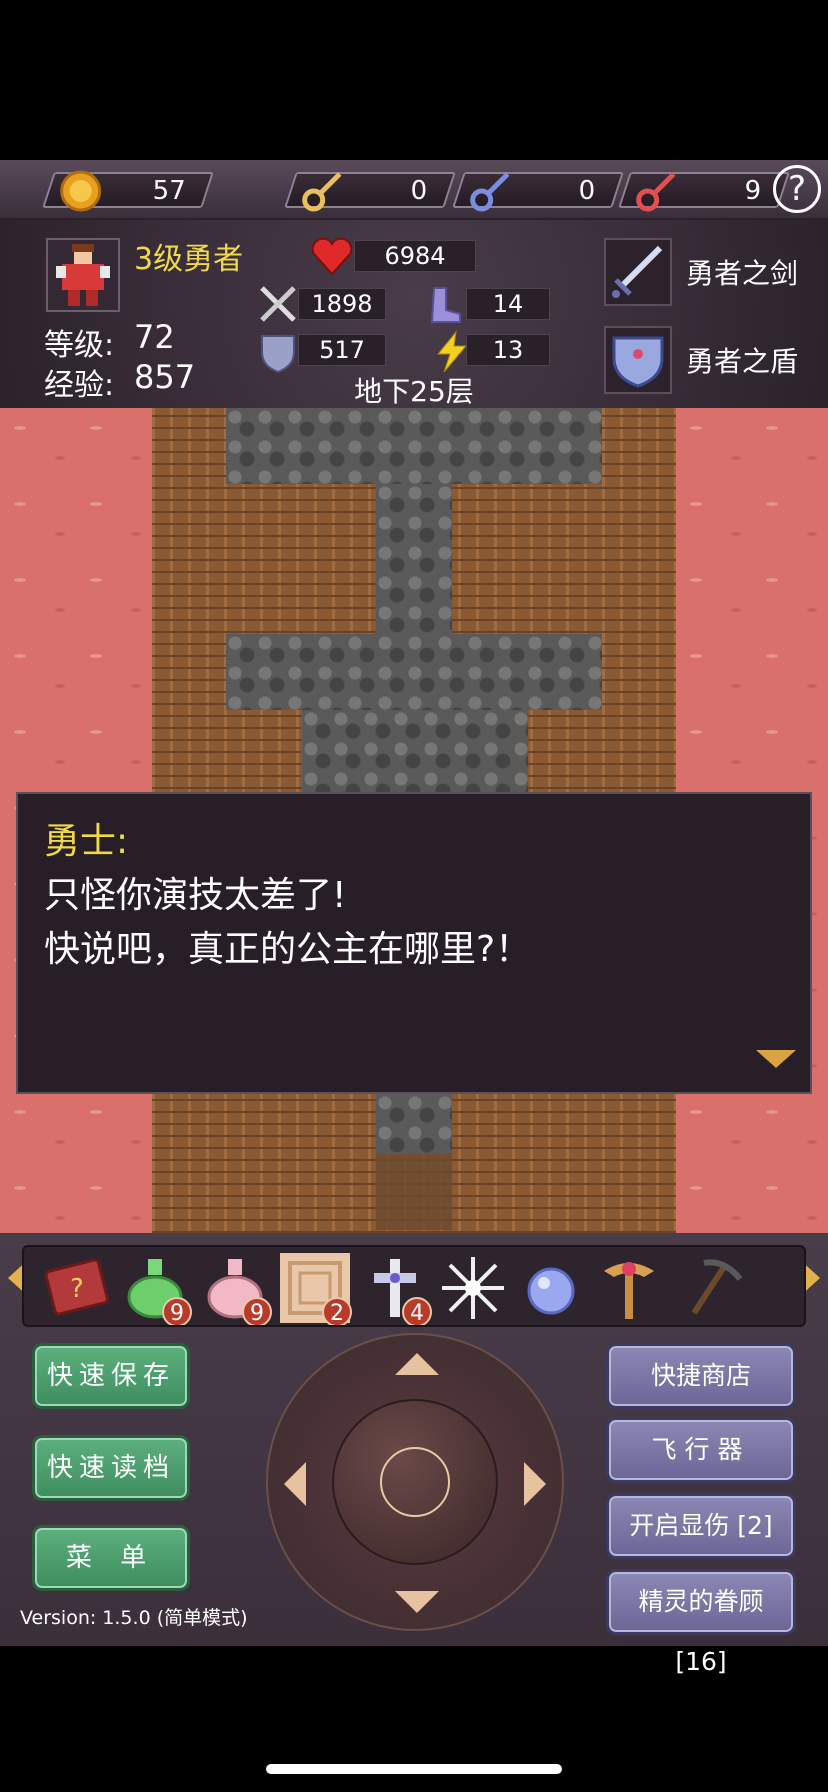 The height and width of the screenshot is (1792, 828). Describe the element at coordinates (111, 1468) in the screenshot. I see `quick-load-button: 快速读档` at that location.